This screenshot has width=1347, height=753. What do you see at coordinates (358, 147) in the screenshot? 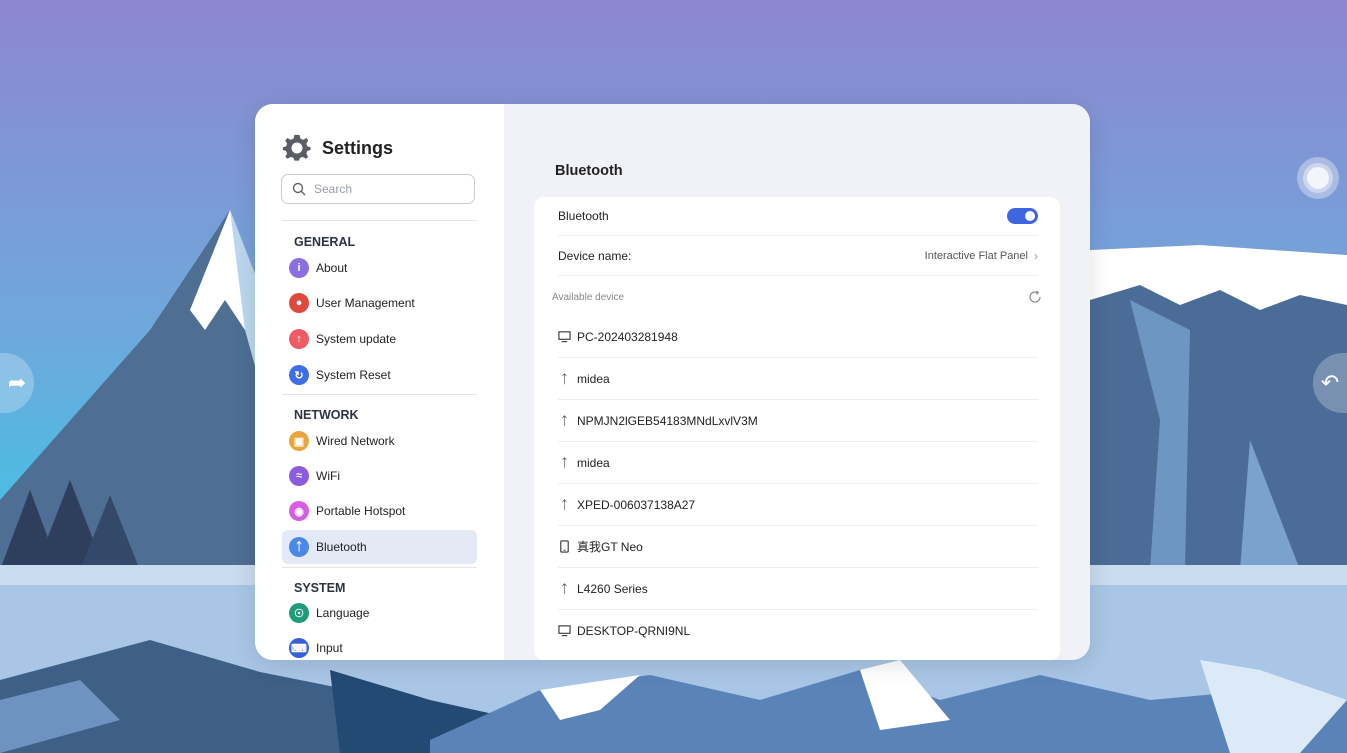
I see `app-title-text: Settings` at bounding box center [358, 147].